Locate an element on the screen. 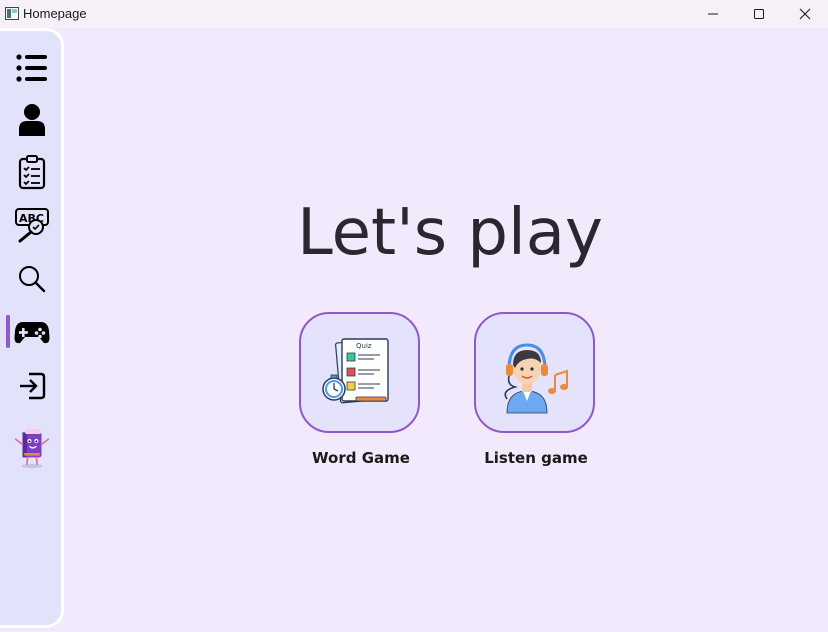  book-mascot-icon is located at coordinates (32, 448).